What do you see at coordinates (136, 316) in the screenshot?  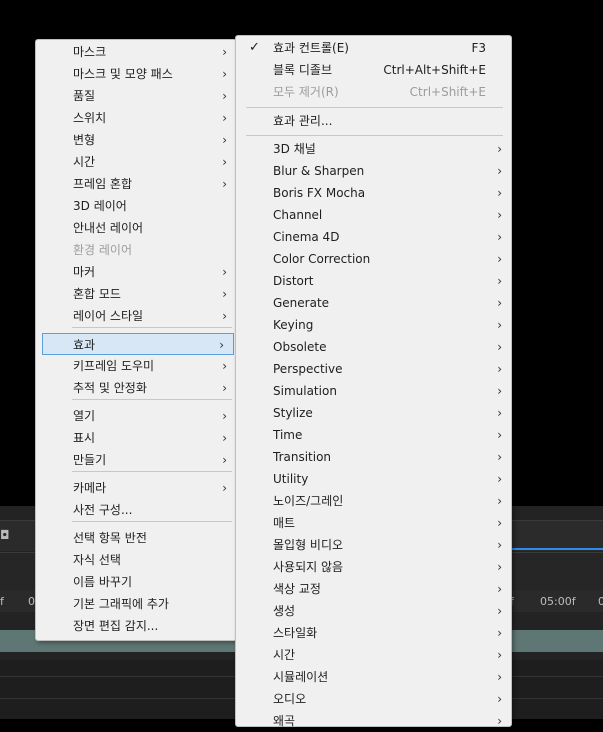 I see `menu-item: 레이어 스타일 ›` at bounding box center [136, 316].